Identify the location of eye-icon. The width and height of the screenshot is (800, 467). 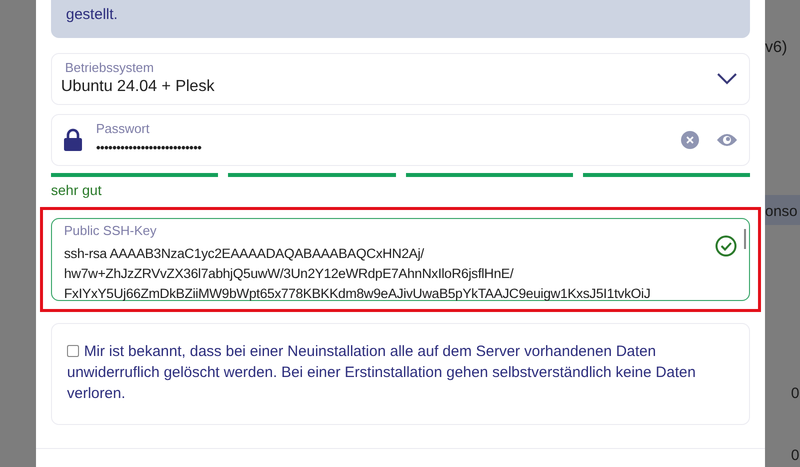
(727, 140).